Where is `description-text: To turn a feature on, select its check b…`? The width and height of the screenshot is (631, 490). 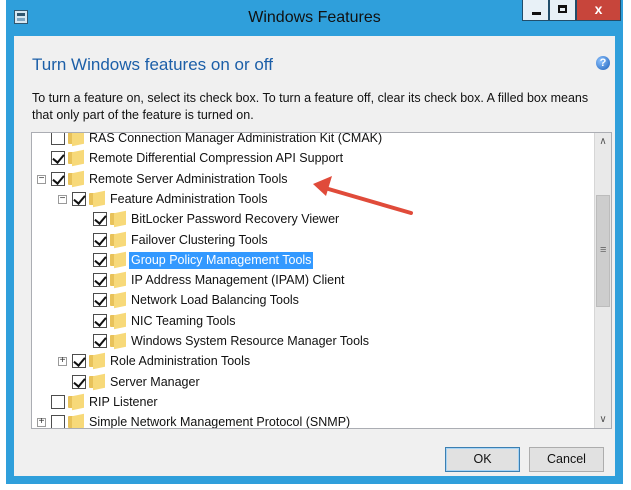
description-text: To turn a feature on, select its check b… is located at coordinates (310, 106).